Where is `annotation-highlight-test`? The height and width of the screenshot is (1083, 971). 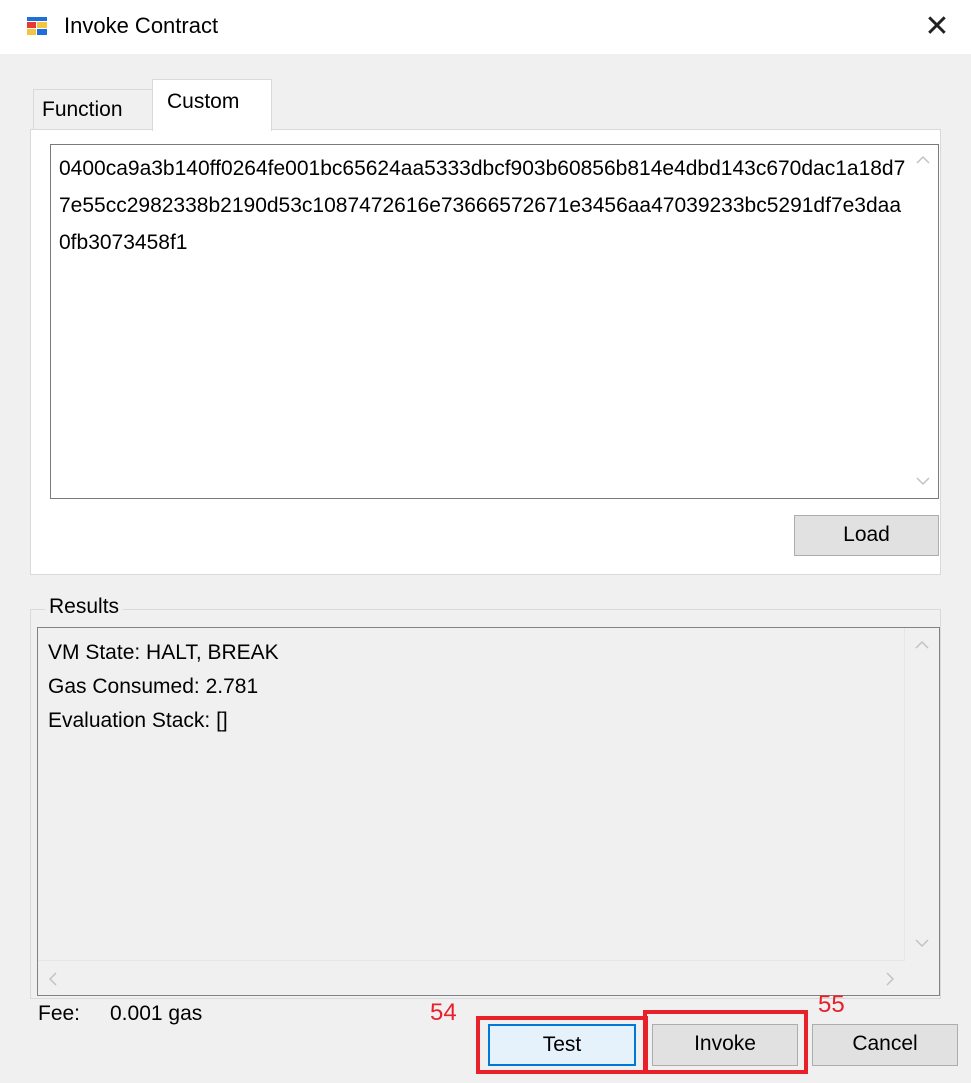
annotation-highlight-test is located at coordinates (562, 1045).